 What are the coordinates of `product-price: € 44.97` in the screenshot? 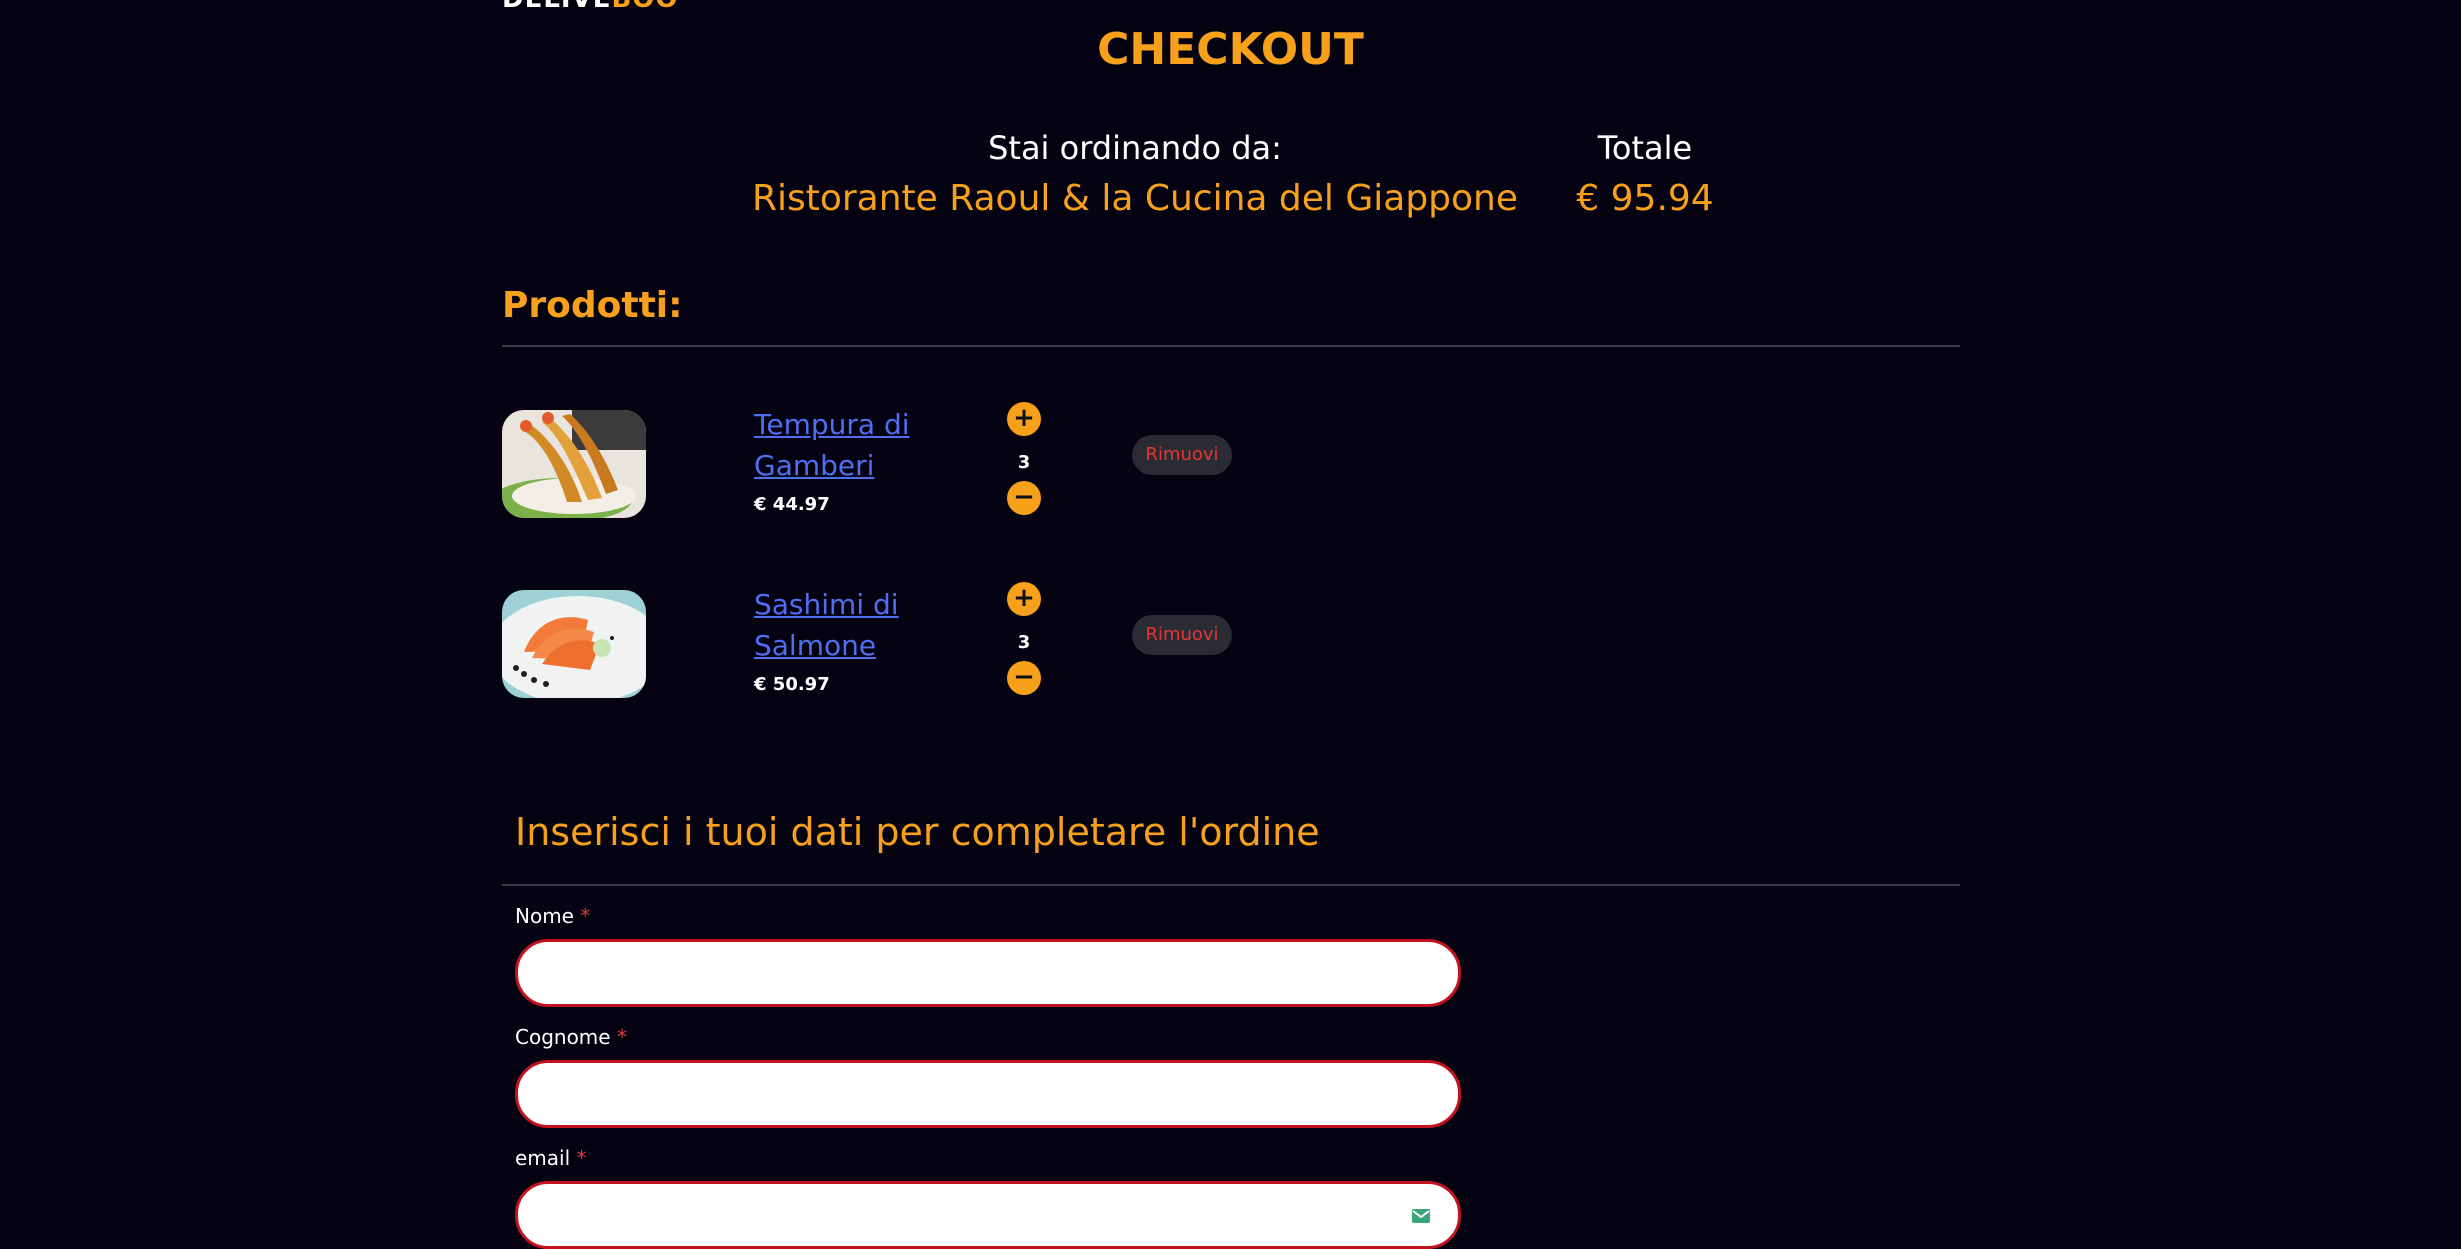 It's located at (792, 504).